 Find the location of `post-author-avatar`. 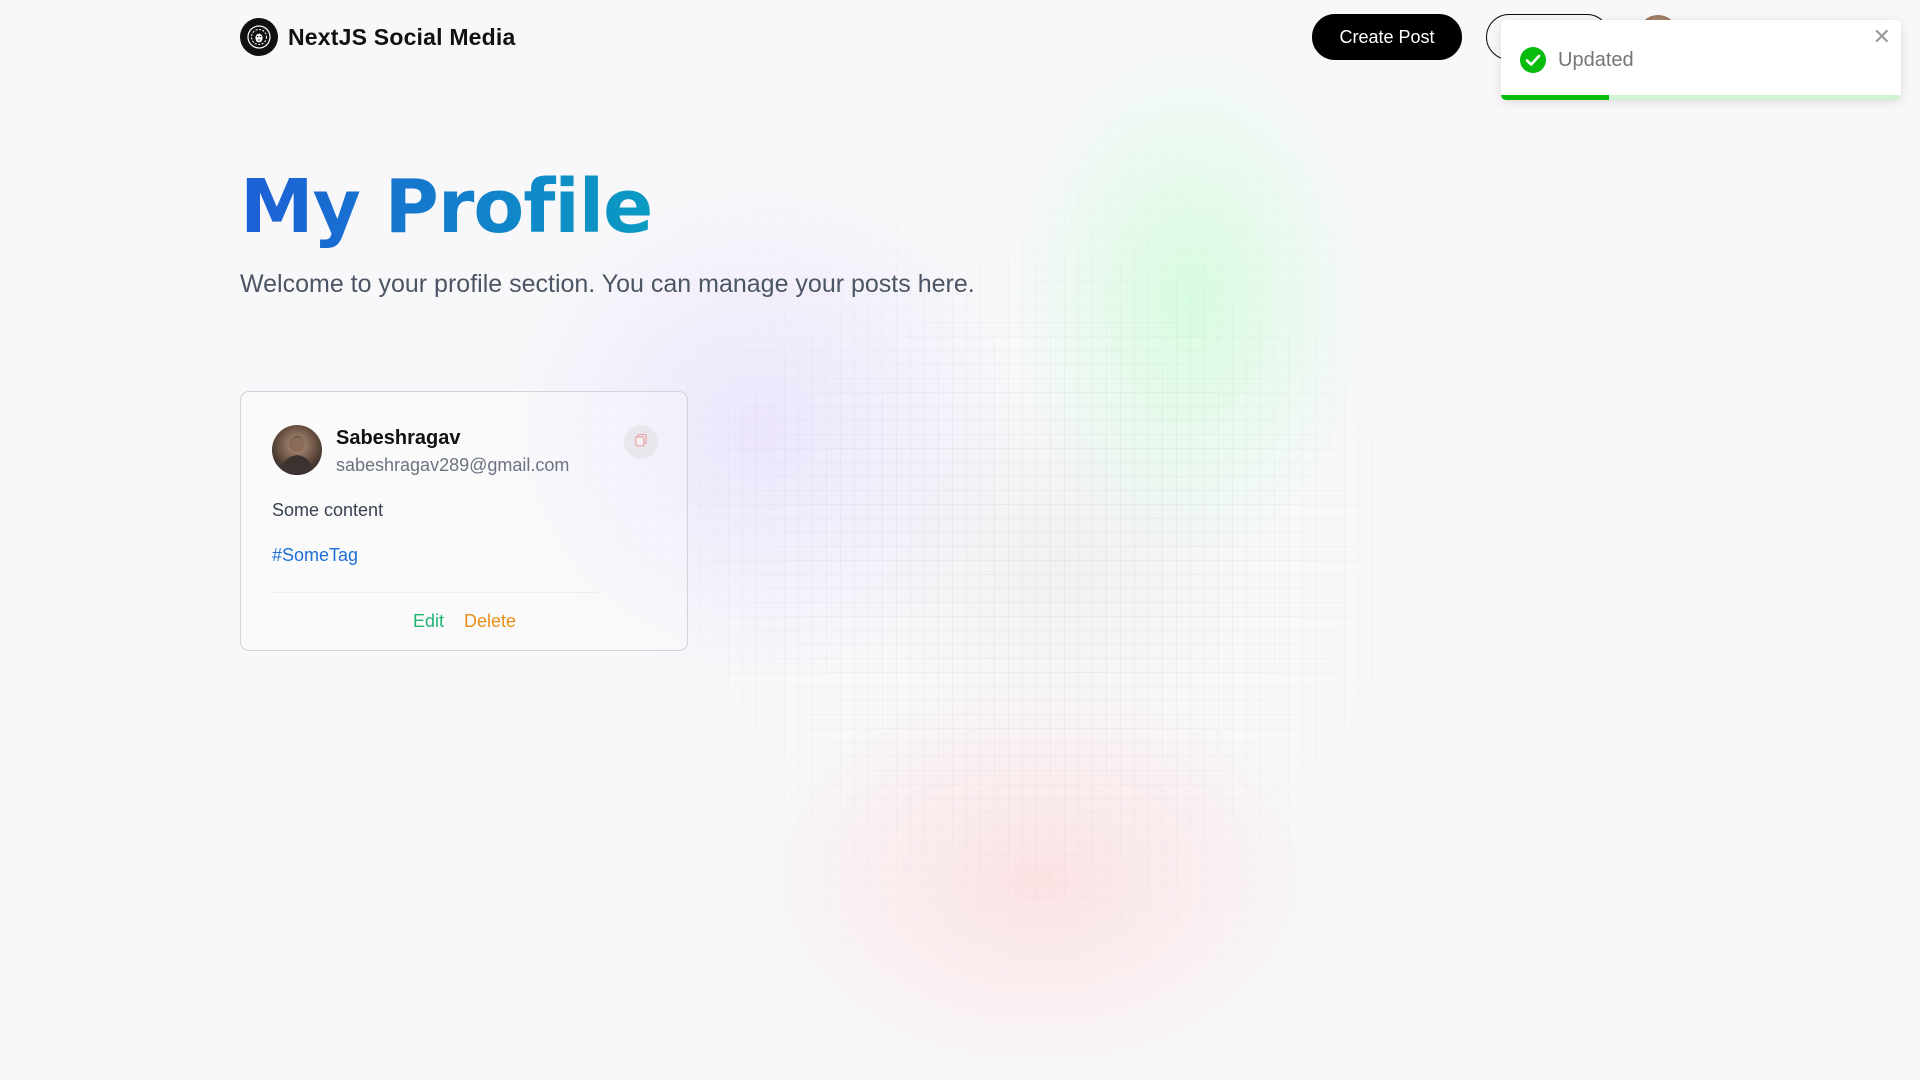

post-author-avatar is located at coordinates (297, 450).